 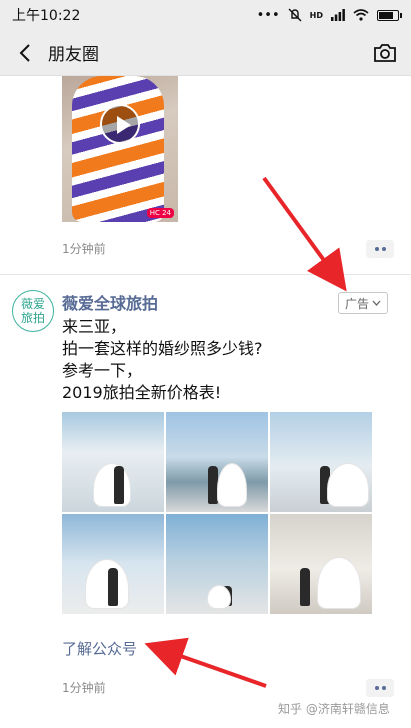 What do you see at coordinates (205, 15) in the screenshot?
I see `status-bar: 上午10:22 ••• HD` at bounding box center [205, 15].